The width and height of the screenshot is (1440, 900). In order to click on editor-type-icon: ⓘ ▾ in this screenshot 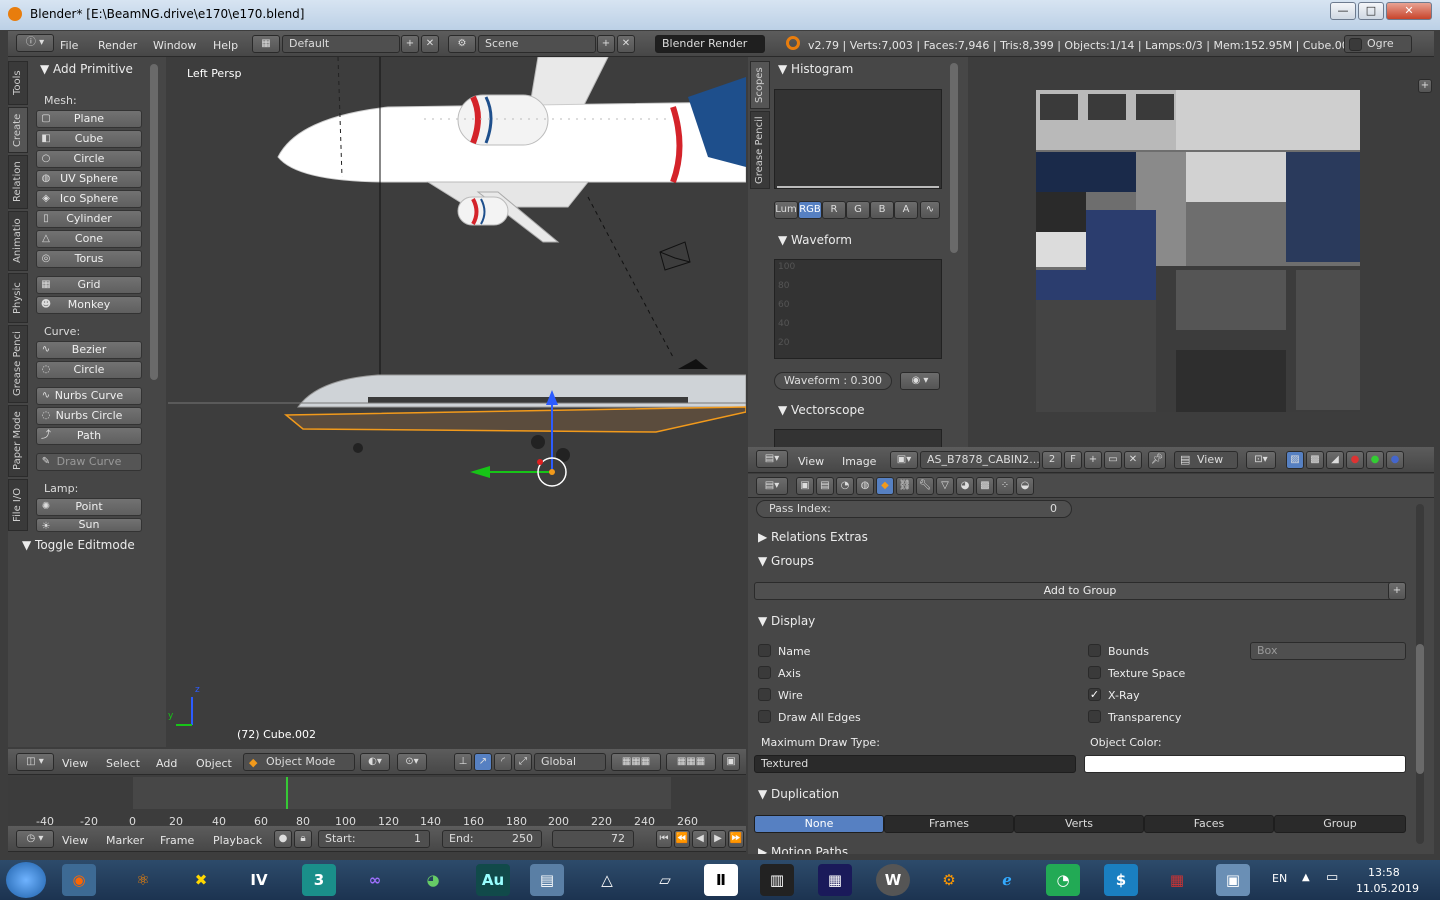, I will do `click(35, 43)`.